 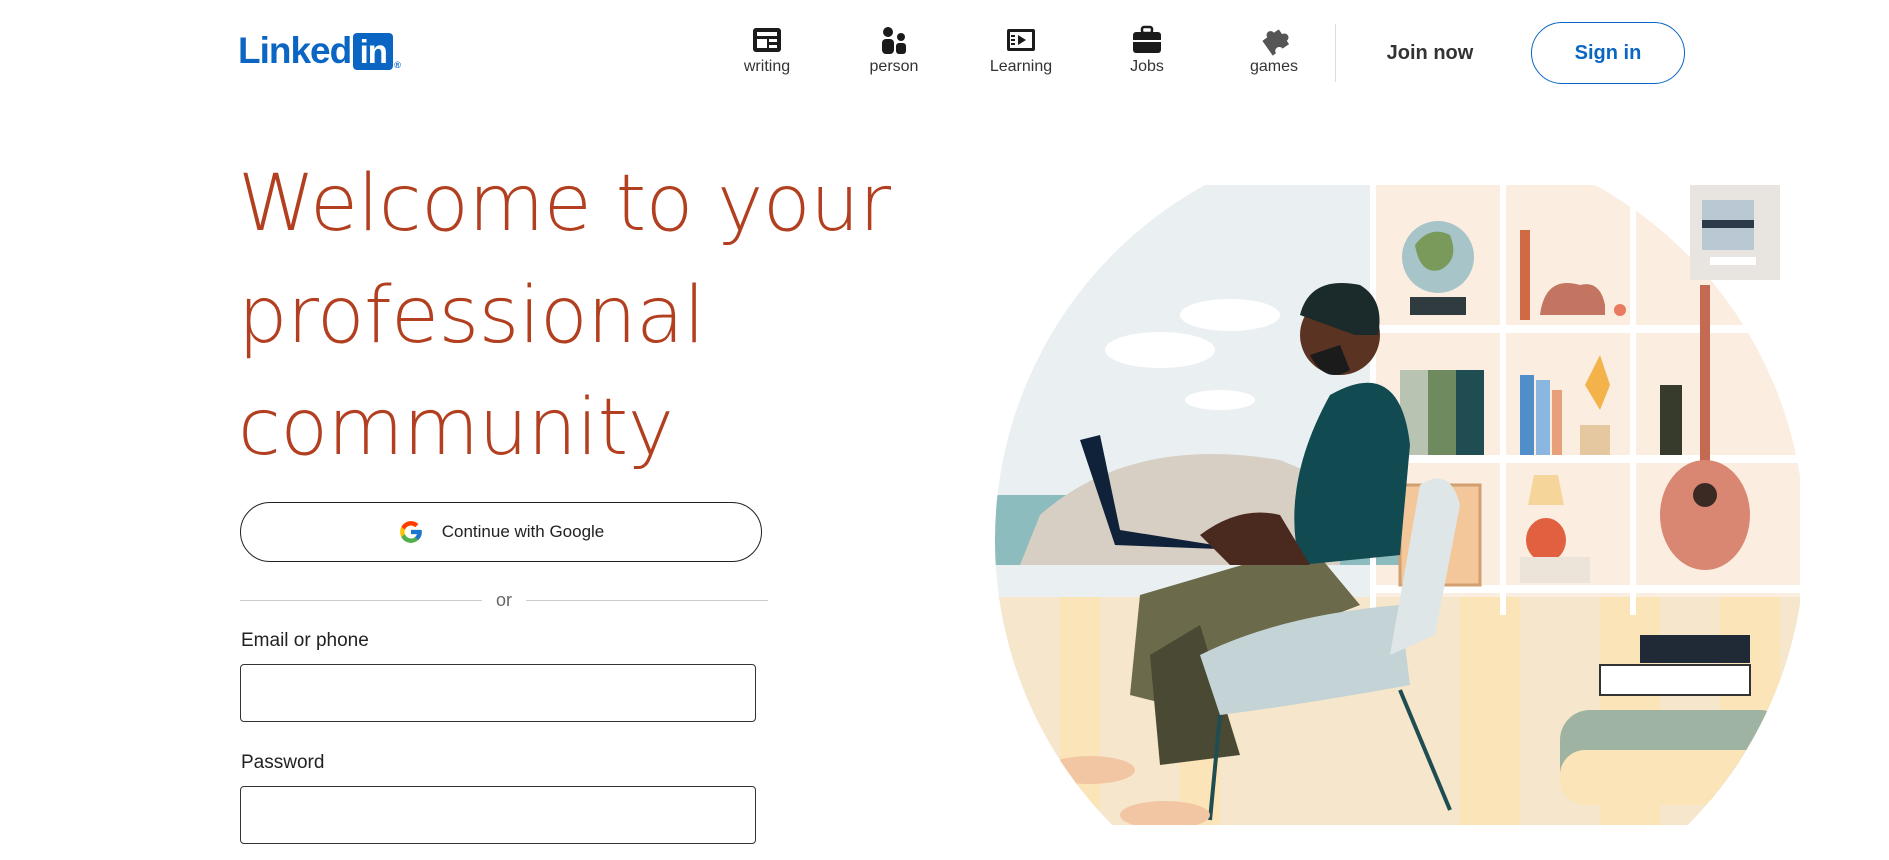 I want to click on logo-registered-mark: ®, so click(x=397, y=65).